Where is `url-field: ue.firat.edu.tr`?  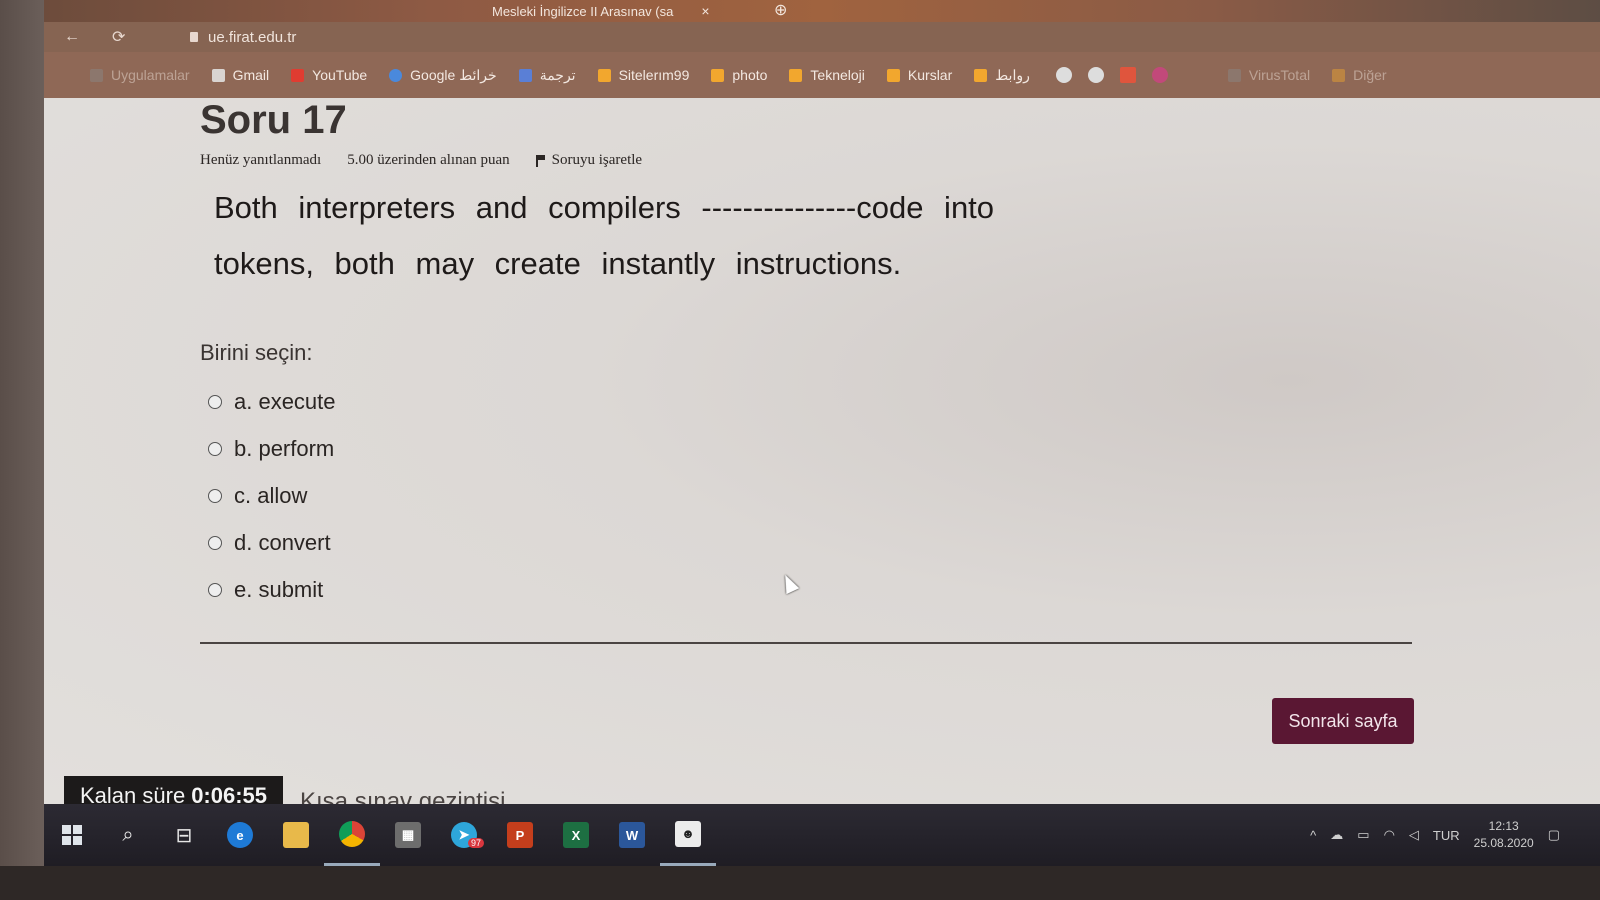
url-field: ue.firat.edu.tr is located at coordinates (243, 37).